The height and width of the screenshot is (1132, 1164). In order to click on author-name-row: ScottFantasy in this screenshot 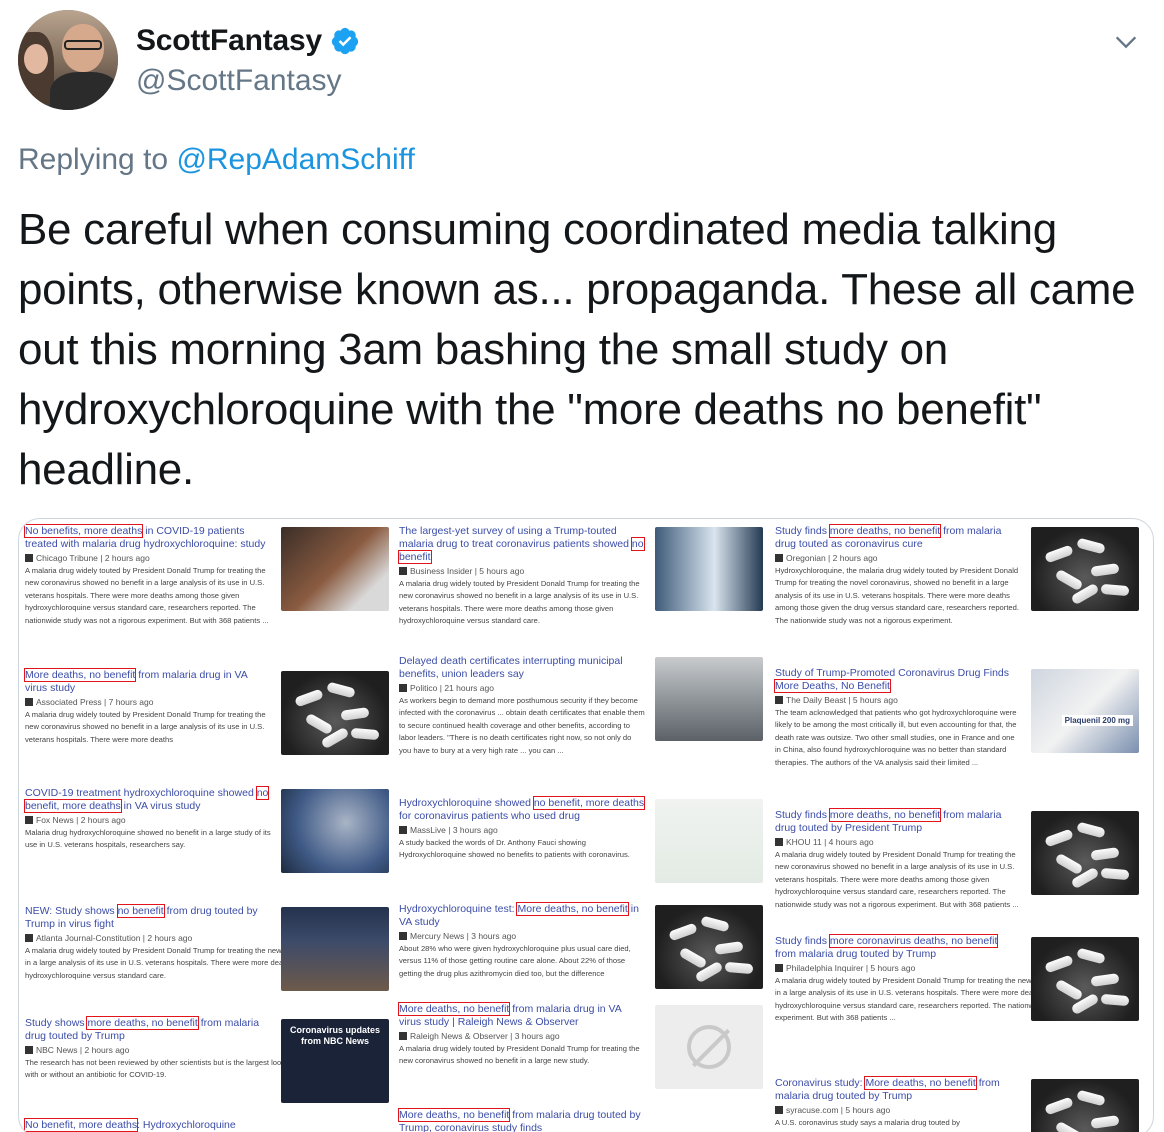, I will do `click(248, 41)`.